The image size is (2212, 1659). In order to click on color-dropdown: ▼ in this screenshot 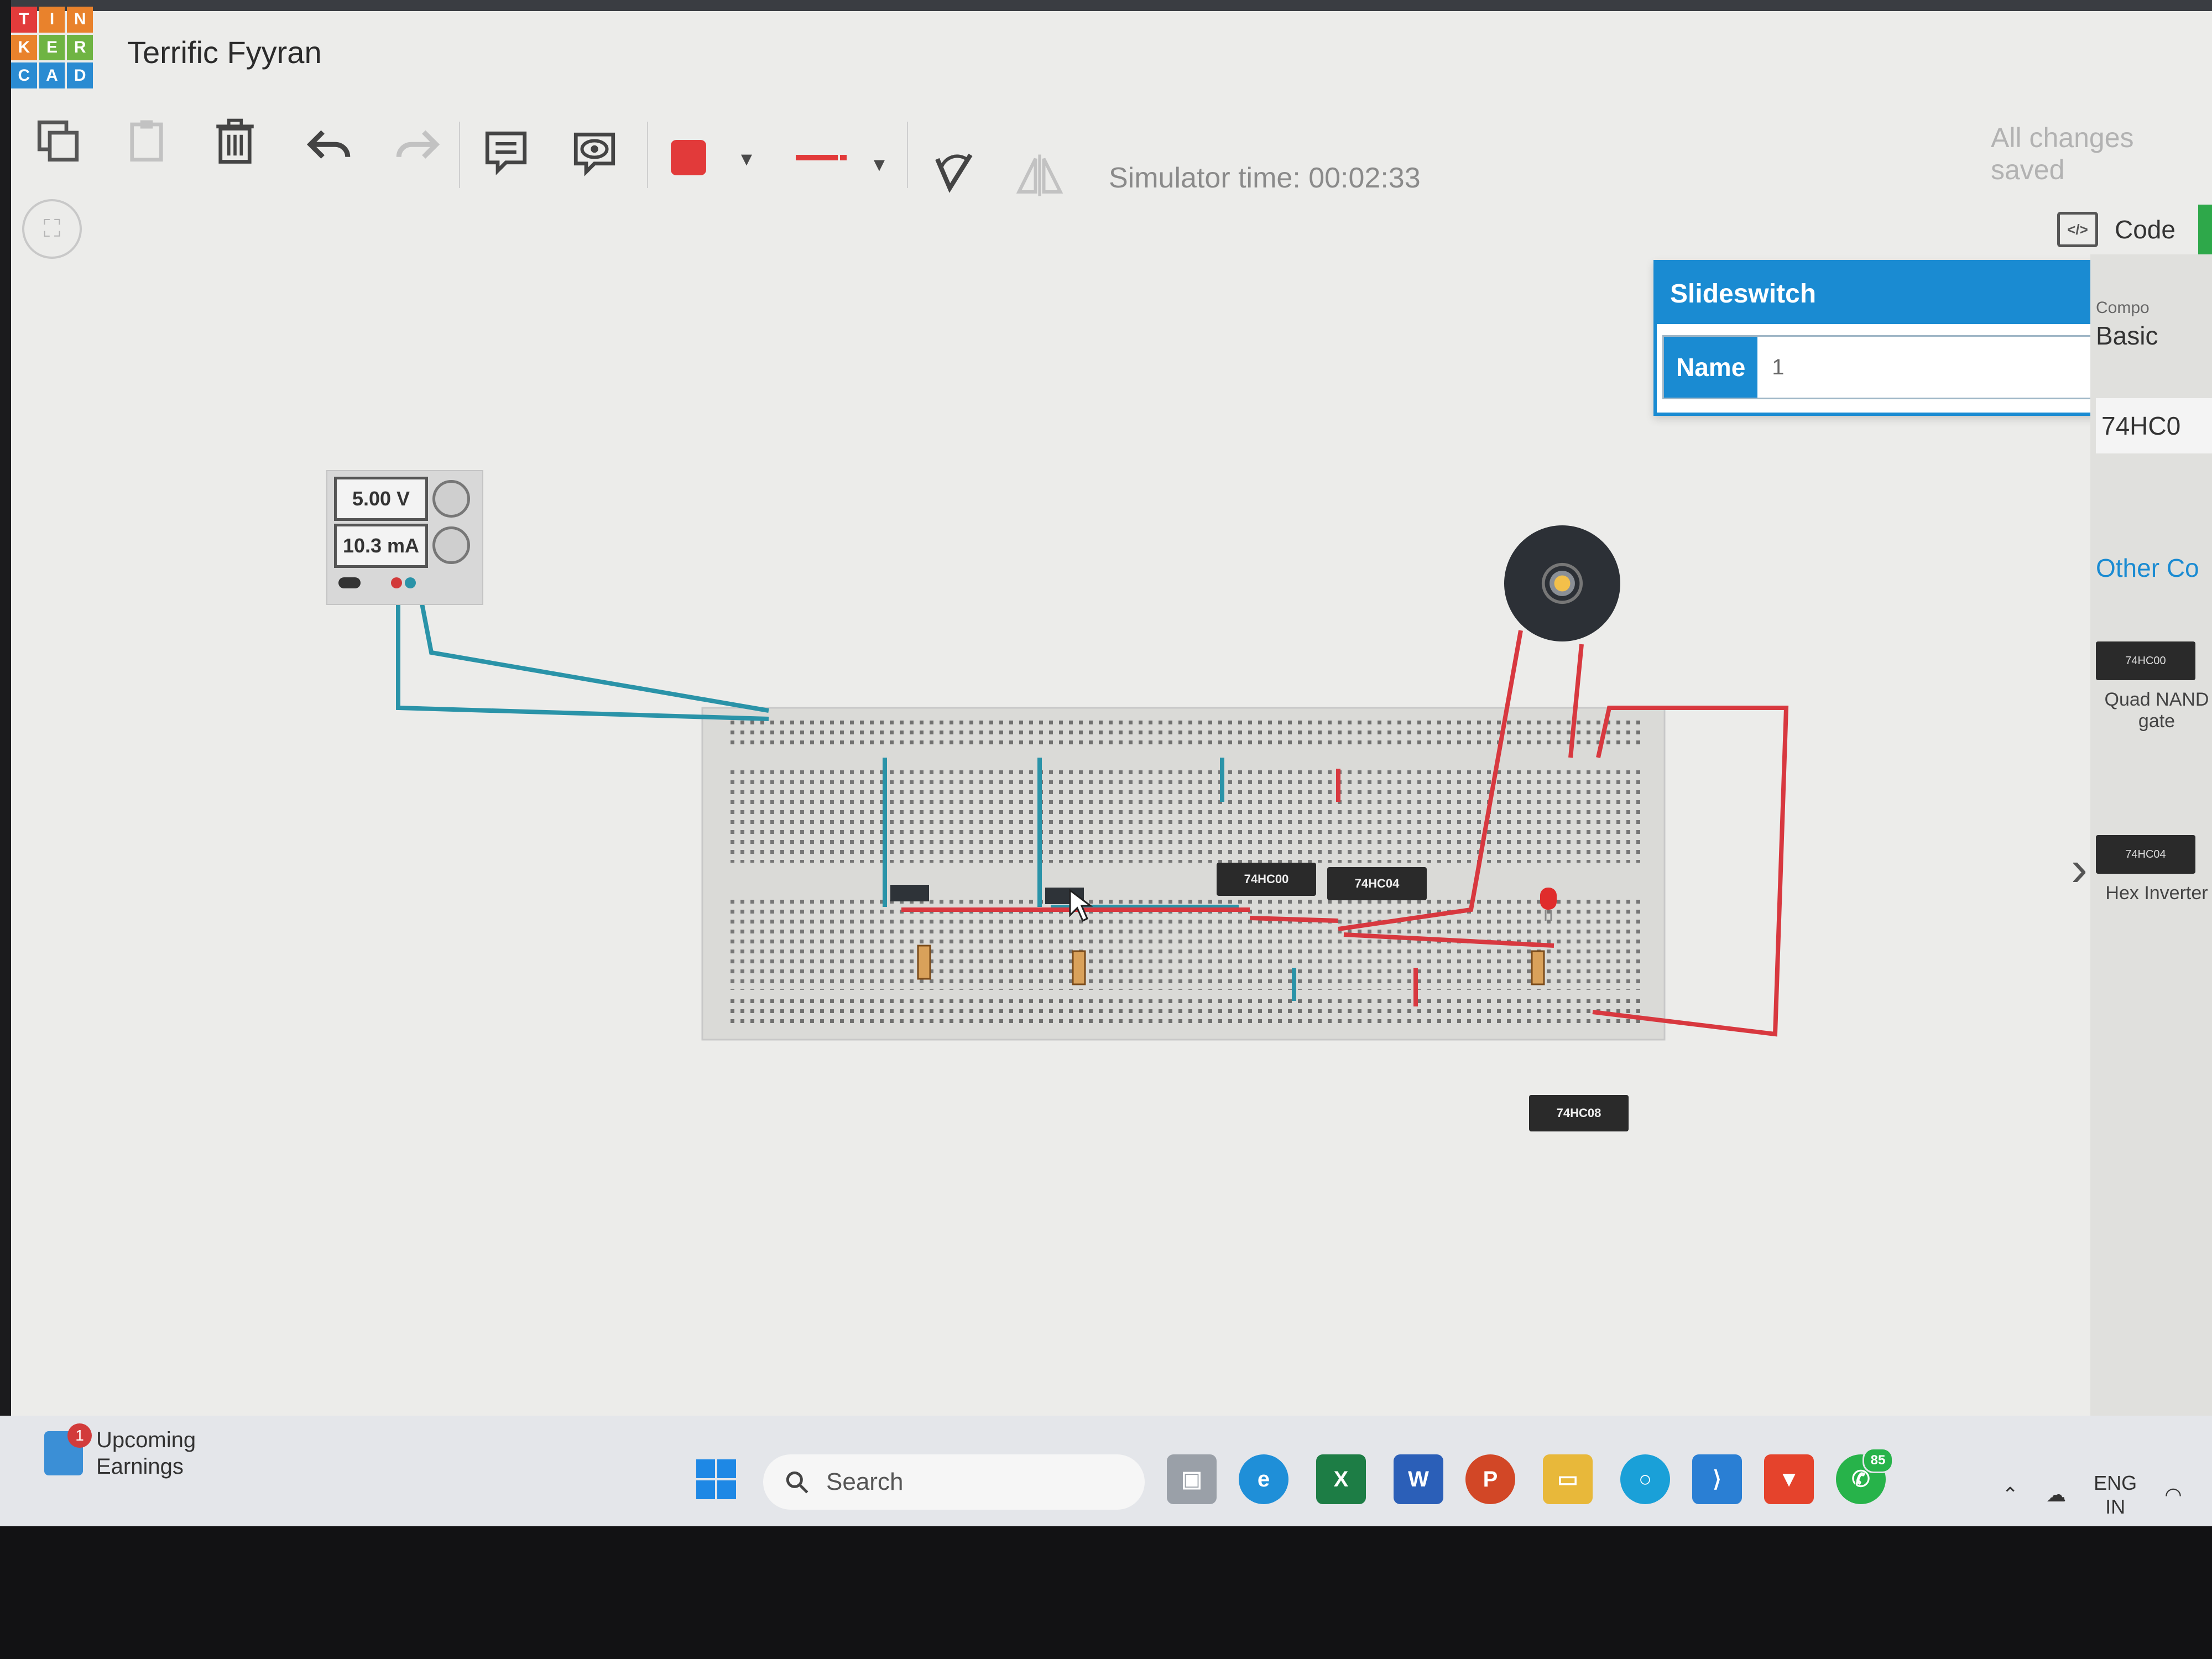, I will do `click(746, 160)`.